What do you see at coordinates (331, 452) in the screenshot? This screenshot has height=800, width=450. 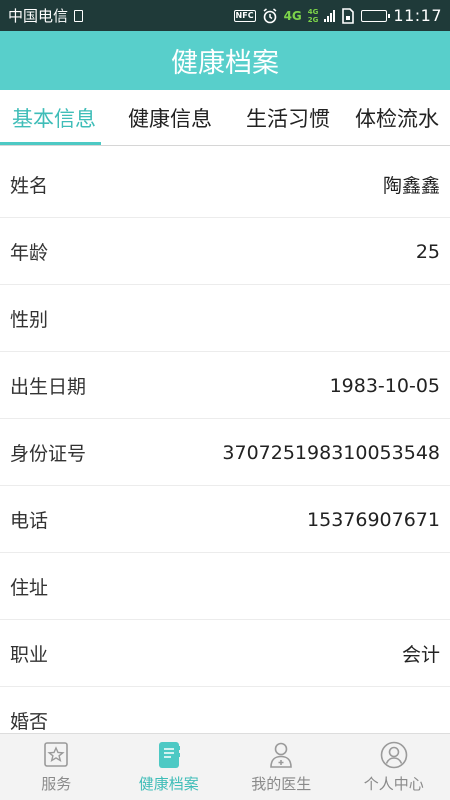 I see `row-value: 370725198310053548` at bounding box center [331, 452].